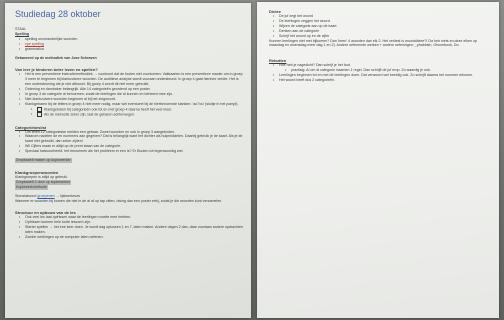  What do you see at coordinates (129, 49) in the screenshot?
I see `list-item: grammatica` at bounding box center [129, 49].